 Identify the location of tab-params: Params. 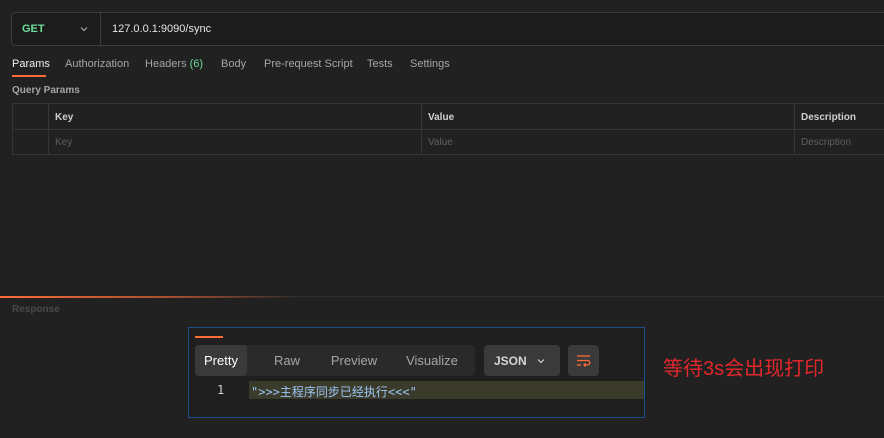
(31, 64).